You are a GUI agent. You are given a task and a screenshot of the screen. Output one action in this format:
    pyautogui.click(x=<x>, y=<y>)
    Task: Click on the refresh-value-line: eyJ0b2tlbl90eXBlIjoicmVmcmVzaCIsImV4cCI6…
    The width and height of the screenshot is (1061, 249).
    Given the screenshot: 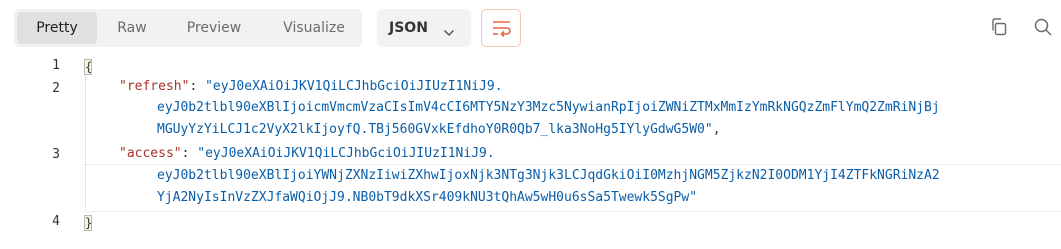 What is the action you would take?
    pyautogui.click(x=548, y=107)
    